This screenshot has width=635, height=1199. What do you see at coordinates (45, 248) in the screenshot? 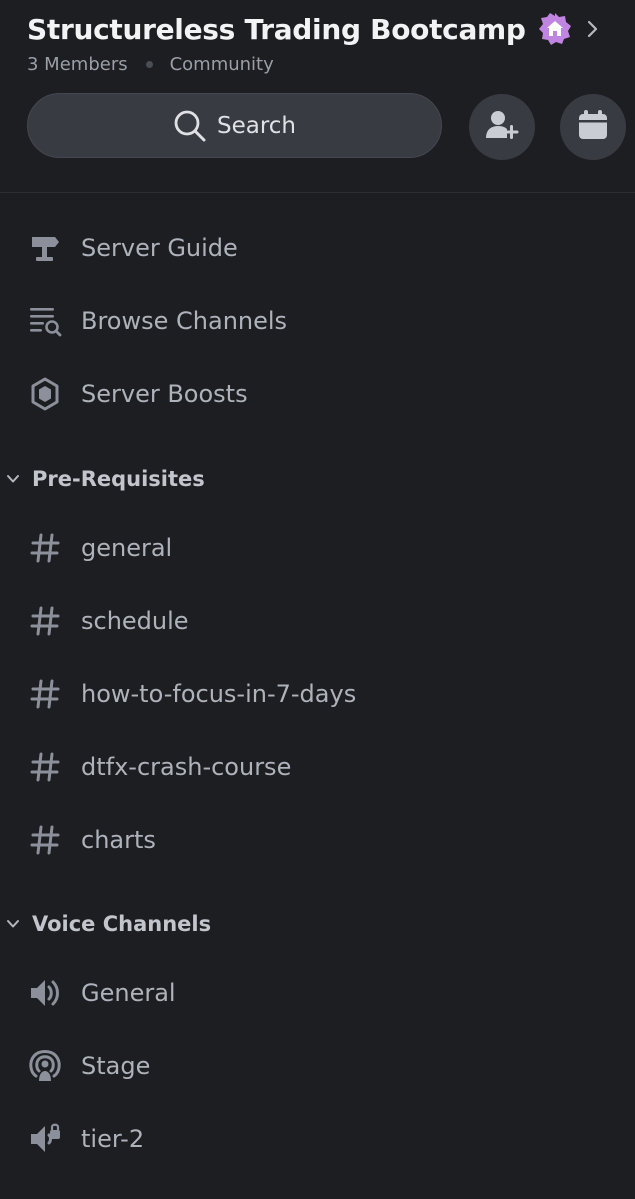
I see `signpost-icon` at bounding box center [45, 248].